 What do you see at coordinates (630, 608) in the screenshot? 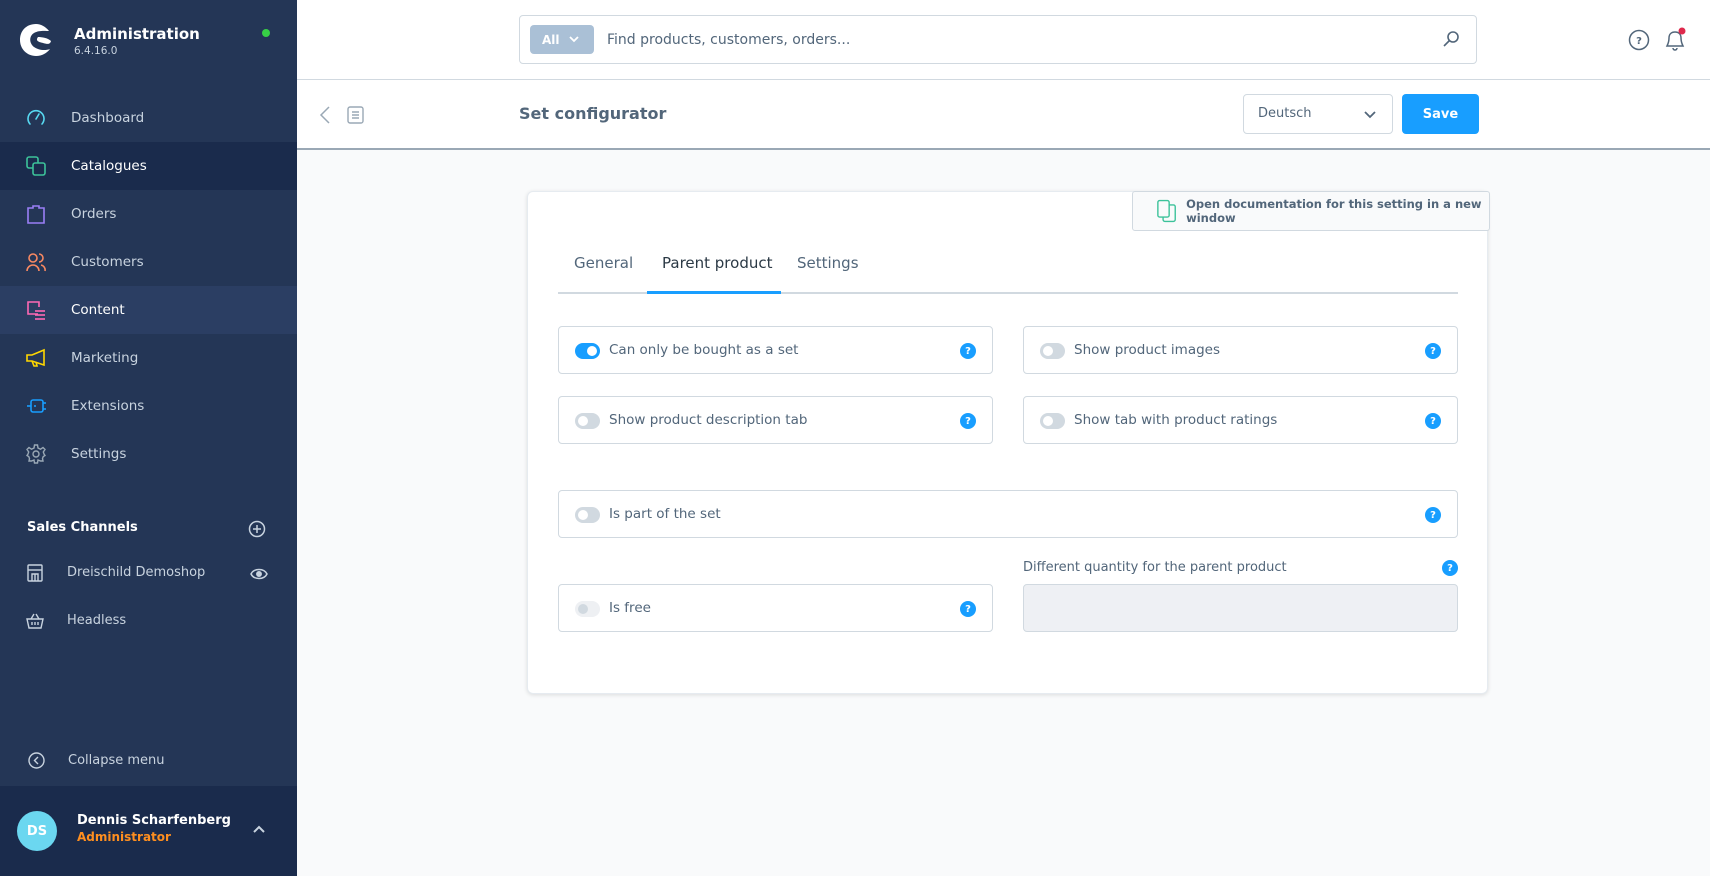
I see `field-label: Is free` at bounding box center [630, 608].